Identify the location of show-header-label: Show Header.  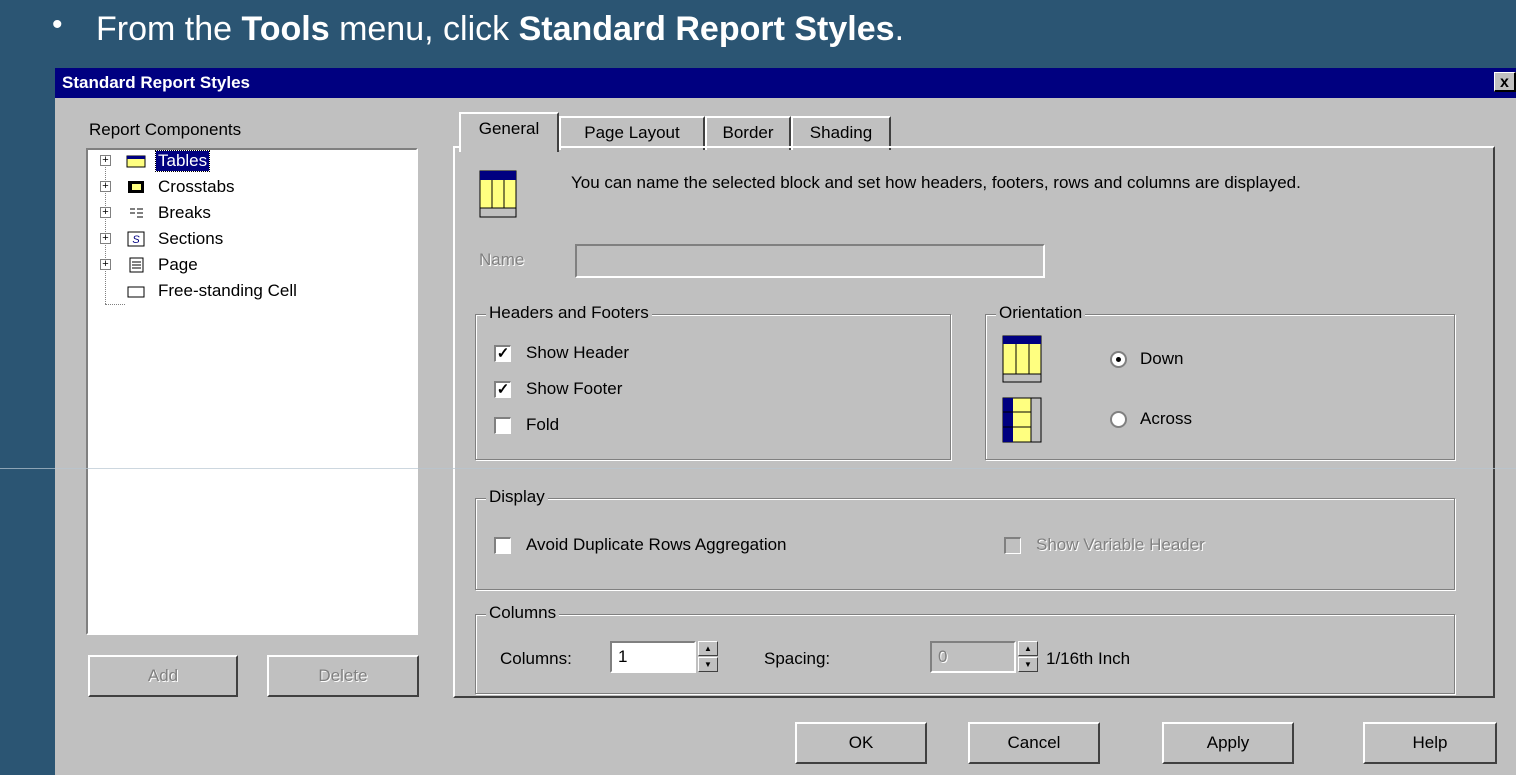
(578, 352).